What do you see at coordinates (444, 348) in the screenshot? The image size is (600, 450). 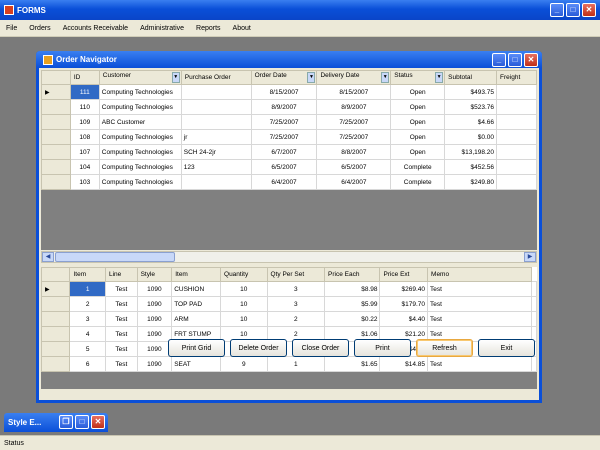 I see `refresh-button: Refresh` at bounding box center [444, 348].